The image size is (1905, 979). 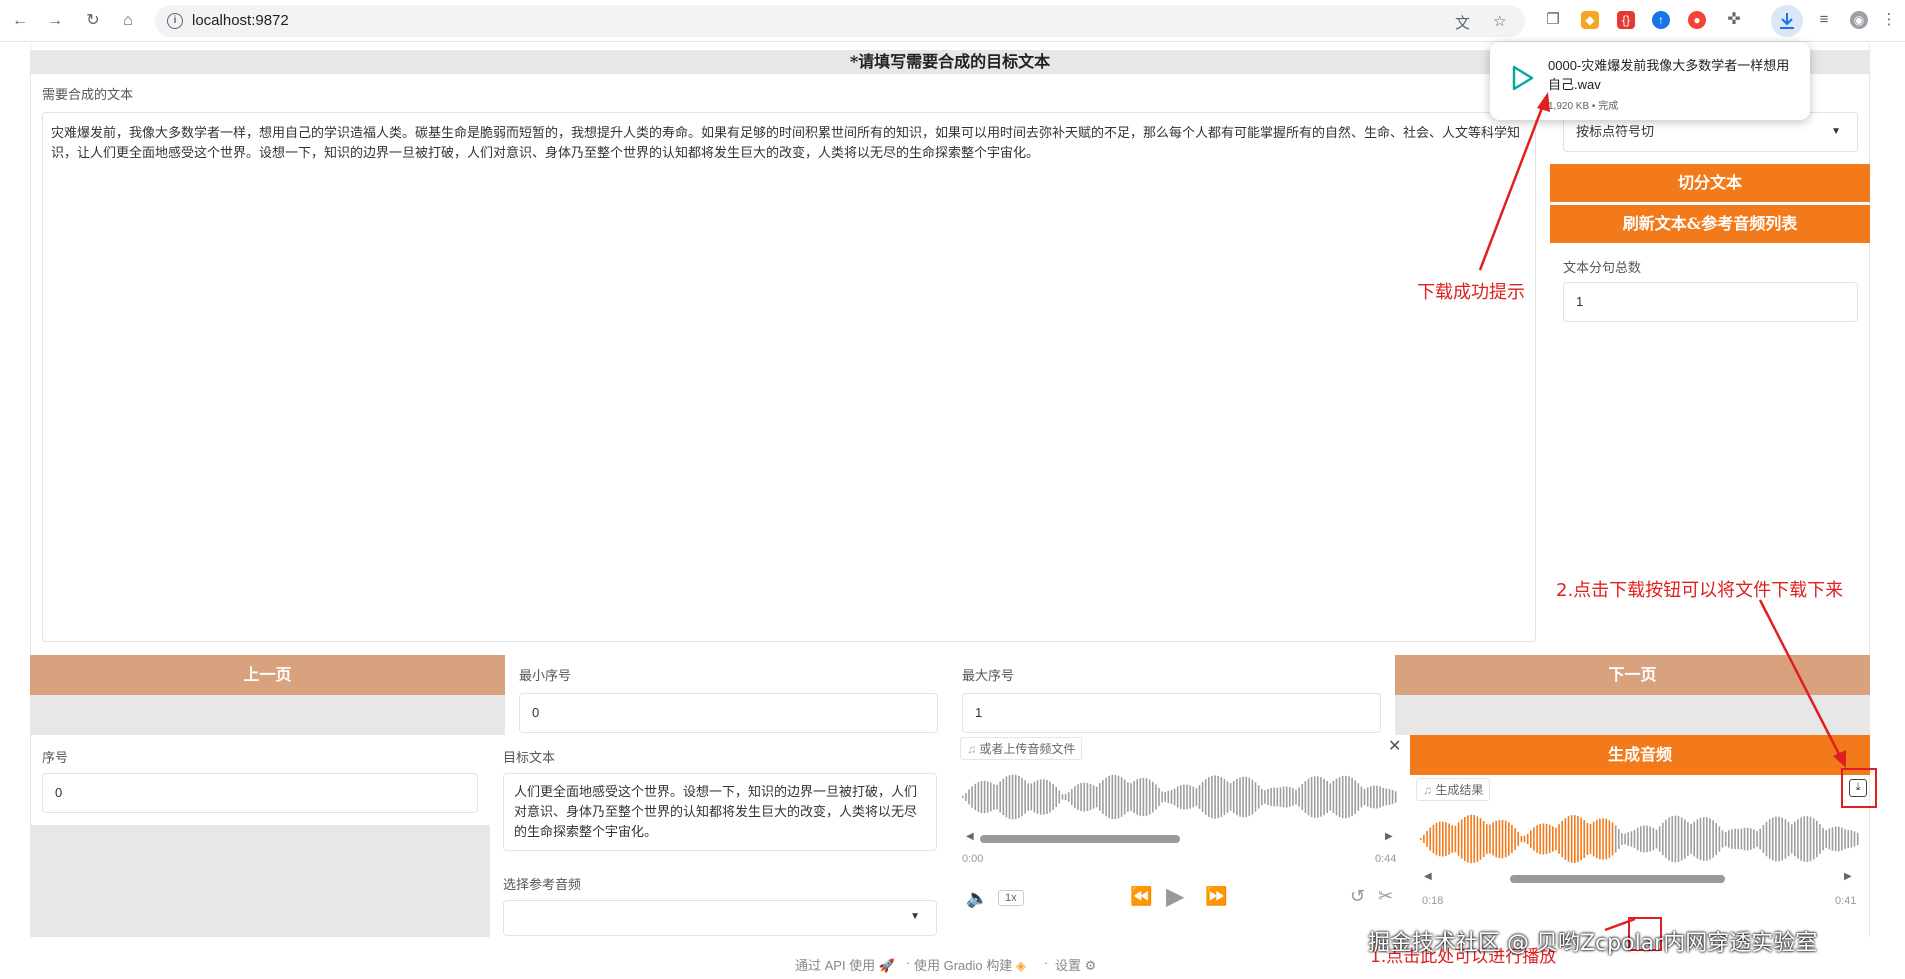 I want to click on annotation-download-success: 下载成功提示, so click(x=1471, y=292).